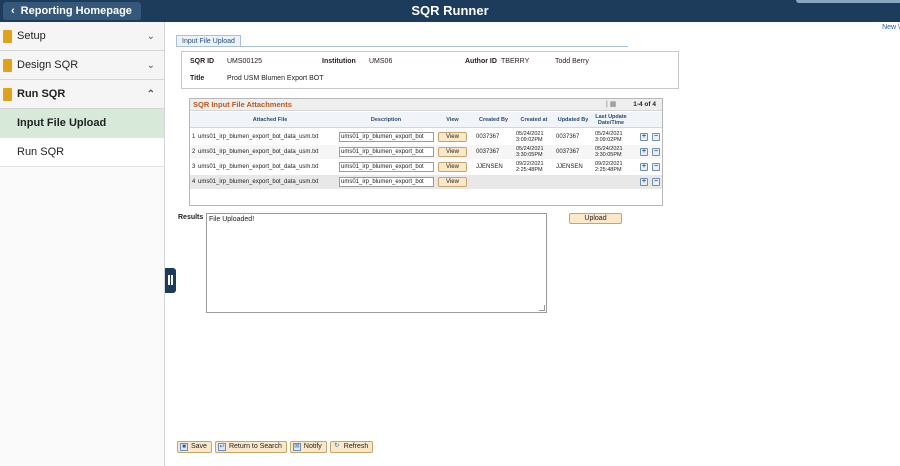  What do you see at coordinates (595, 218) in the screenshot?
I see `upload-button: Upload` at bounding box center [595, 218].